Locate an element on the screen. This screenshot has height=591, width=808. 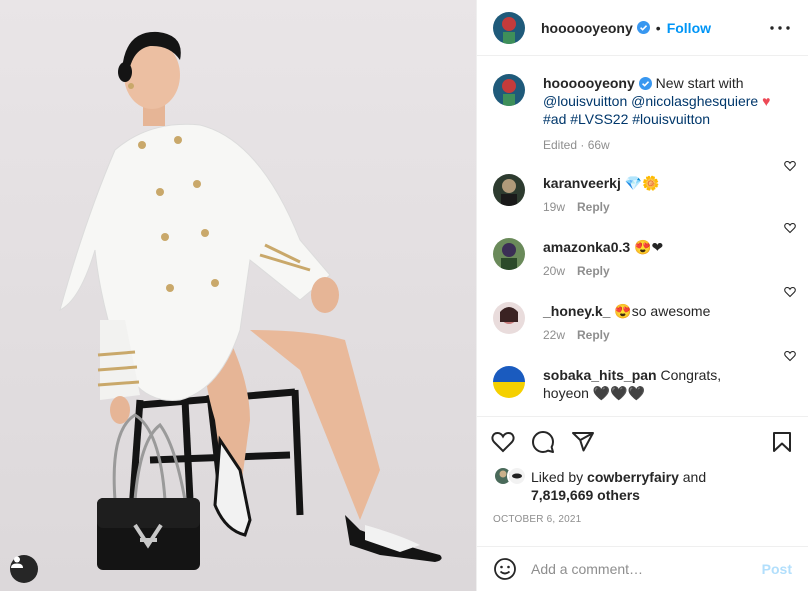
caption-edited: Edited · 66w is located at coordinates (576, 145).